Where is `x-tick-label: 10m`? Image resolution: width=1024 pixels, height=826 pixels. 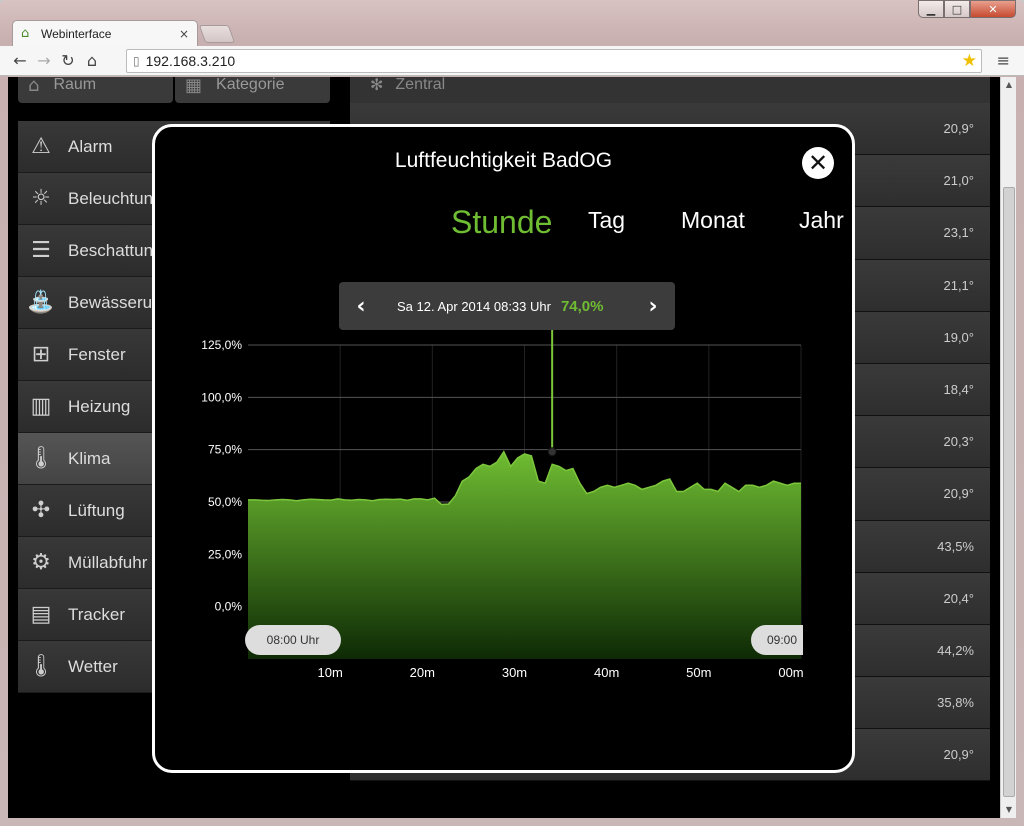 x-tick-label: 10m is located at coordinates (330, 672).